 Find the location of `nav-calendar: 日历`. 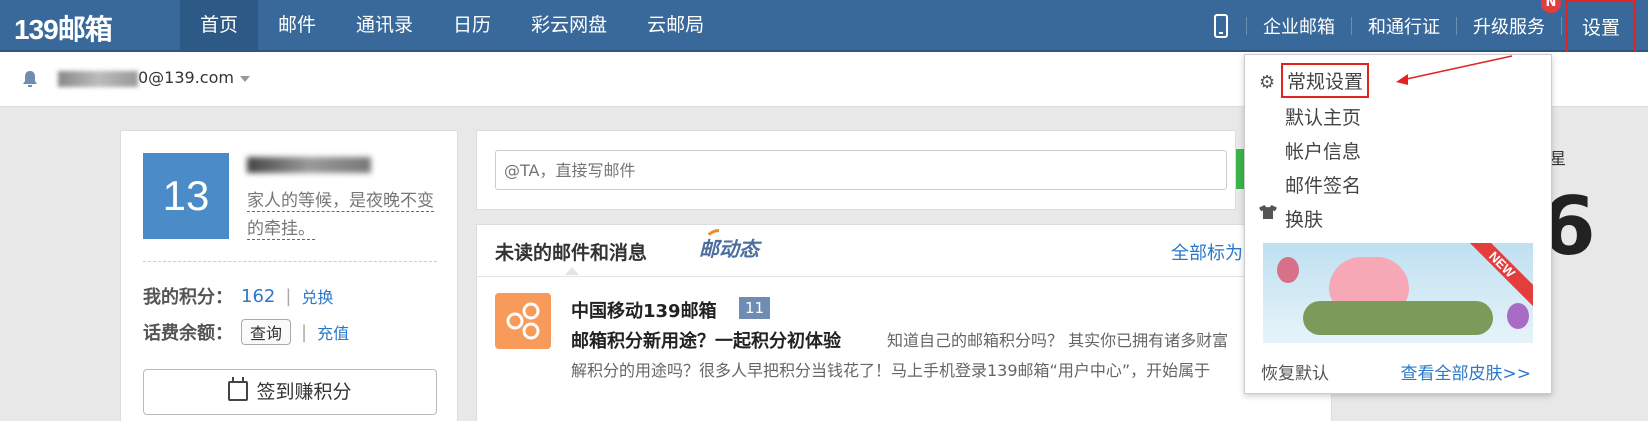

nav-calendar: 日历 is located at coordinates (472, 25).